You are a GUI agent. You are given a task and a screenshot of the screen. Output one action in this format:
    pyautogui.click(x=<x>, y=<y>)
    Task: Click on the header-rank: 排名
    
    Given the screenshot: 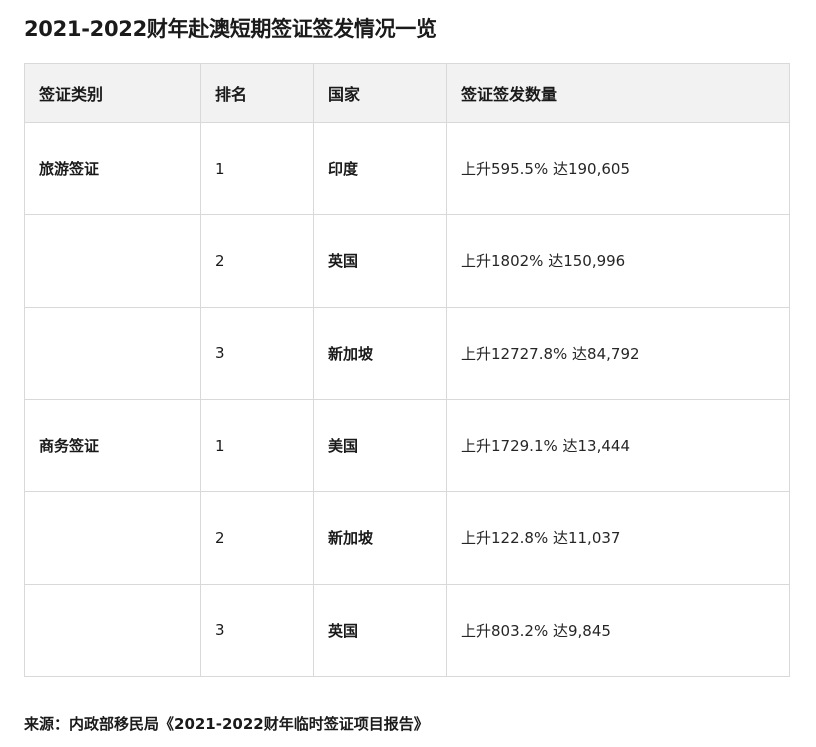 What is the action you would take?
    pyautogui.click(x=257, y=93)
    